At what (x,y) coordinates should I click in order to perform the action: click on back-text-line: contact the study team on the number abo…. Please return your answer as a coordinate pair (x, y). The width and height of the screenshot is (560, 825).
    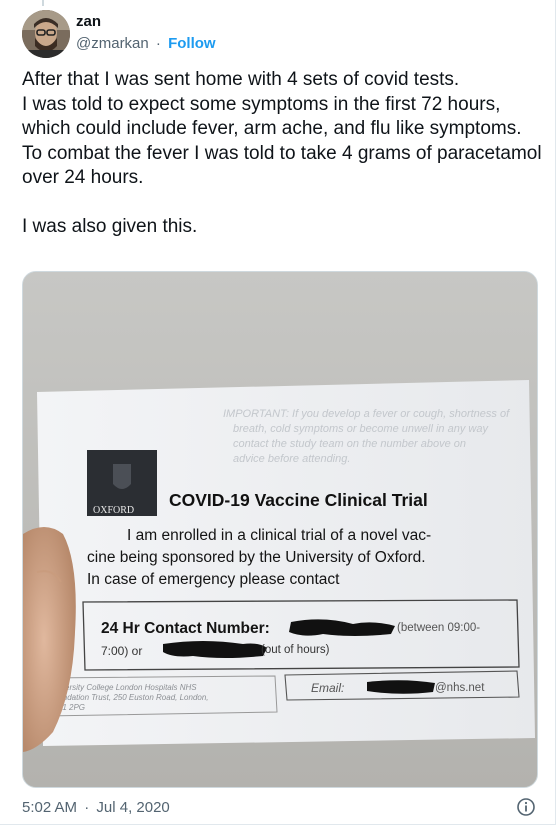
    Looking at the image, I should click on (349, 444).